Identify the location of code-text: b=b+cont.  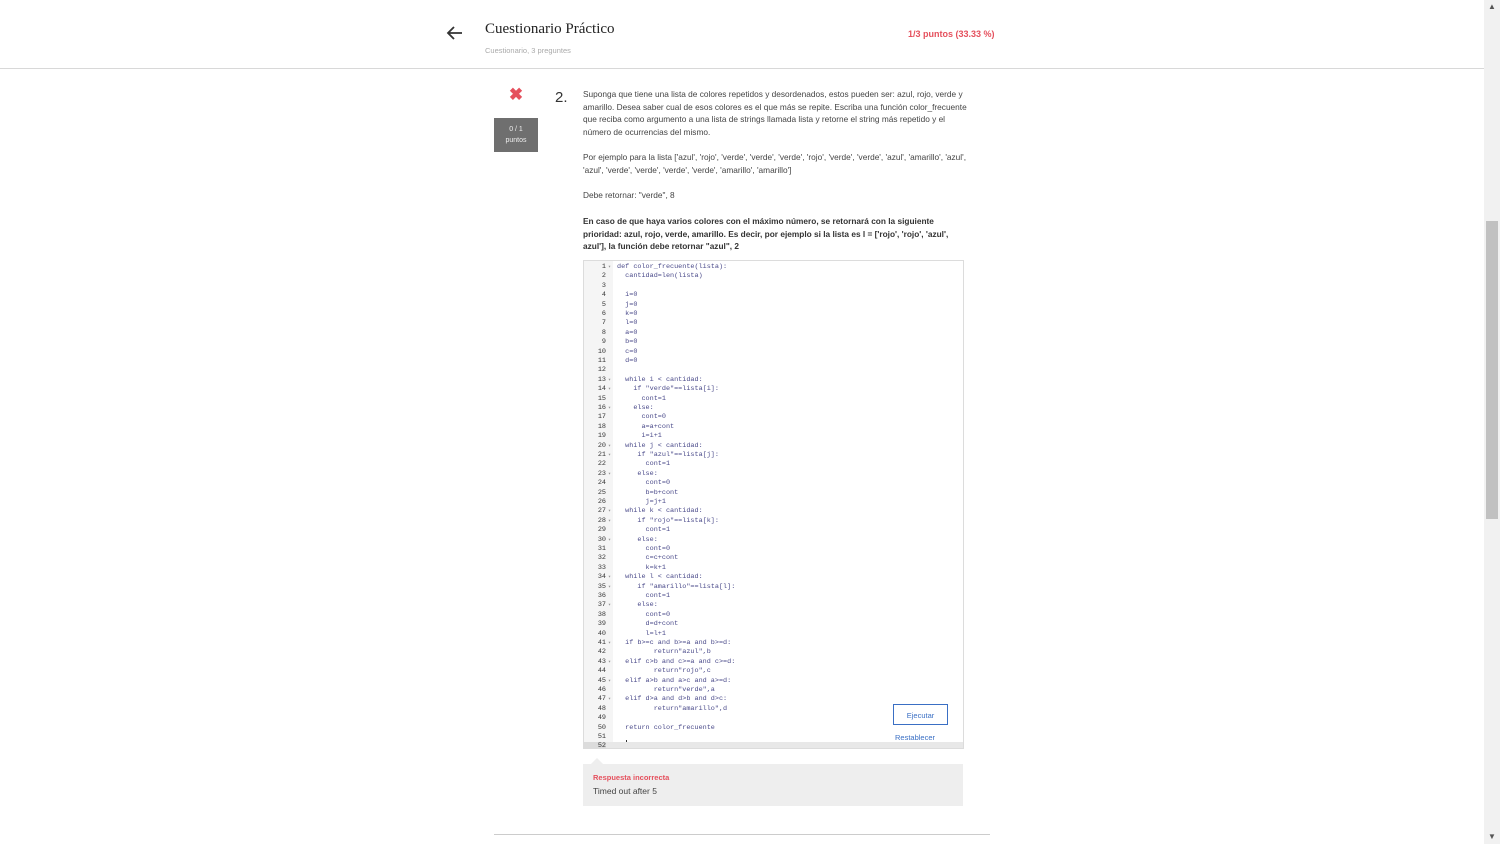
(648, 492).